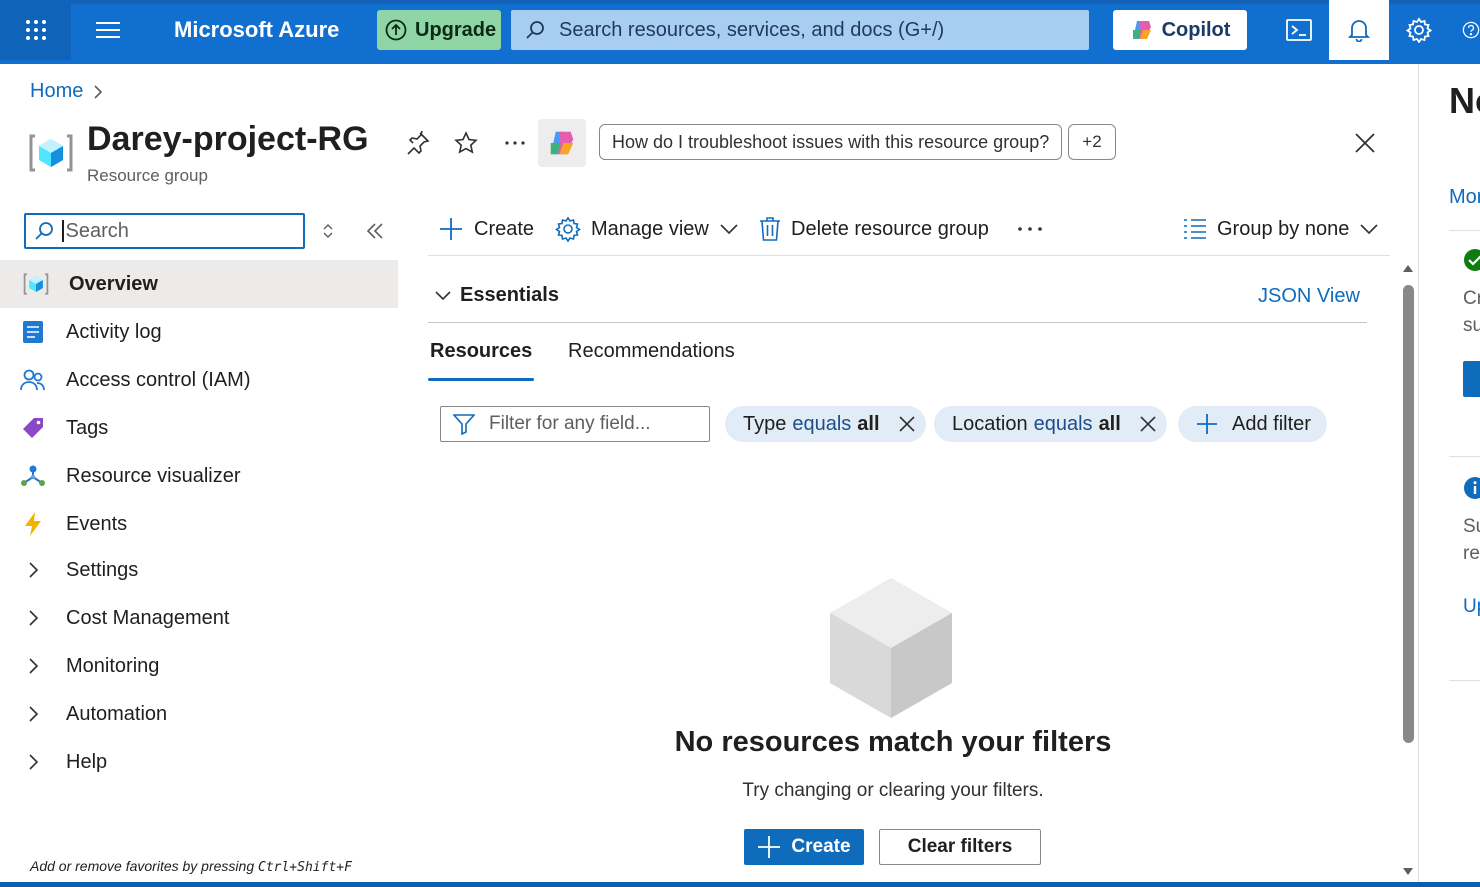 Image resolution: width=1480 pixels, height=887 pixels. I want to click on nav-group-help: Help, so click(199, 762).